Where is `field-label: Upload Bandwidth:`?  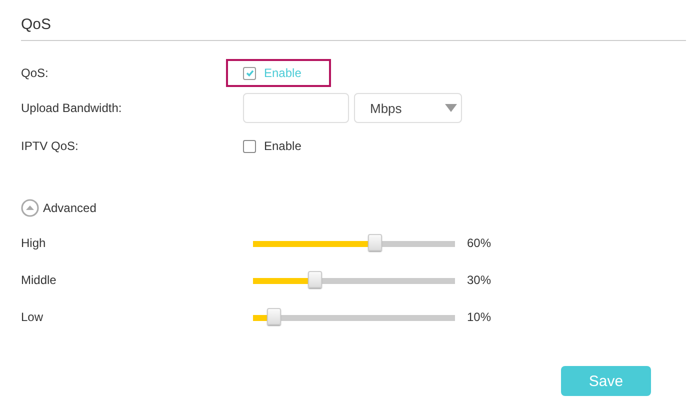 field-label: Upload Bandwidth: is located at coordinates (72, 108).